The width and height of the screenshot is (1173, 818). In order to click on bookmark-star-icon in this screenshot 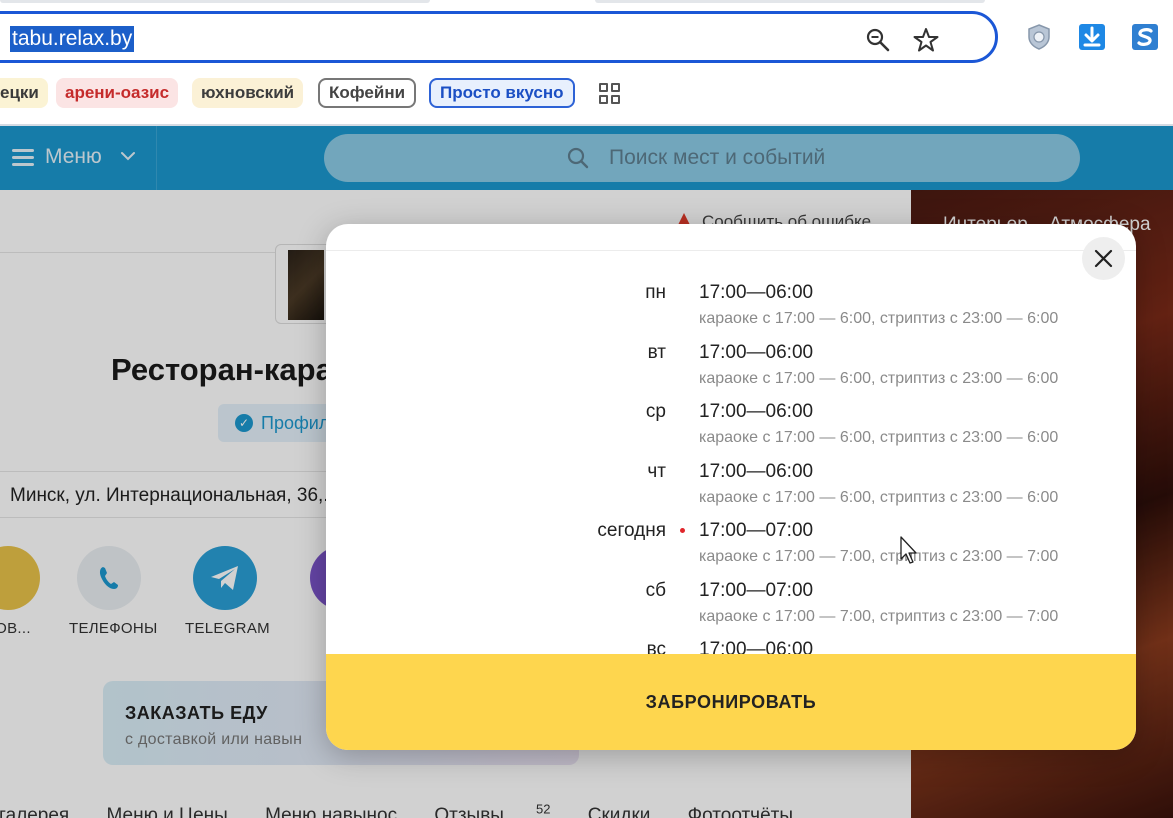, I will do `click(926, 40)`.